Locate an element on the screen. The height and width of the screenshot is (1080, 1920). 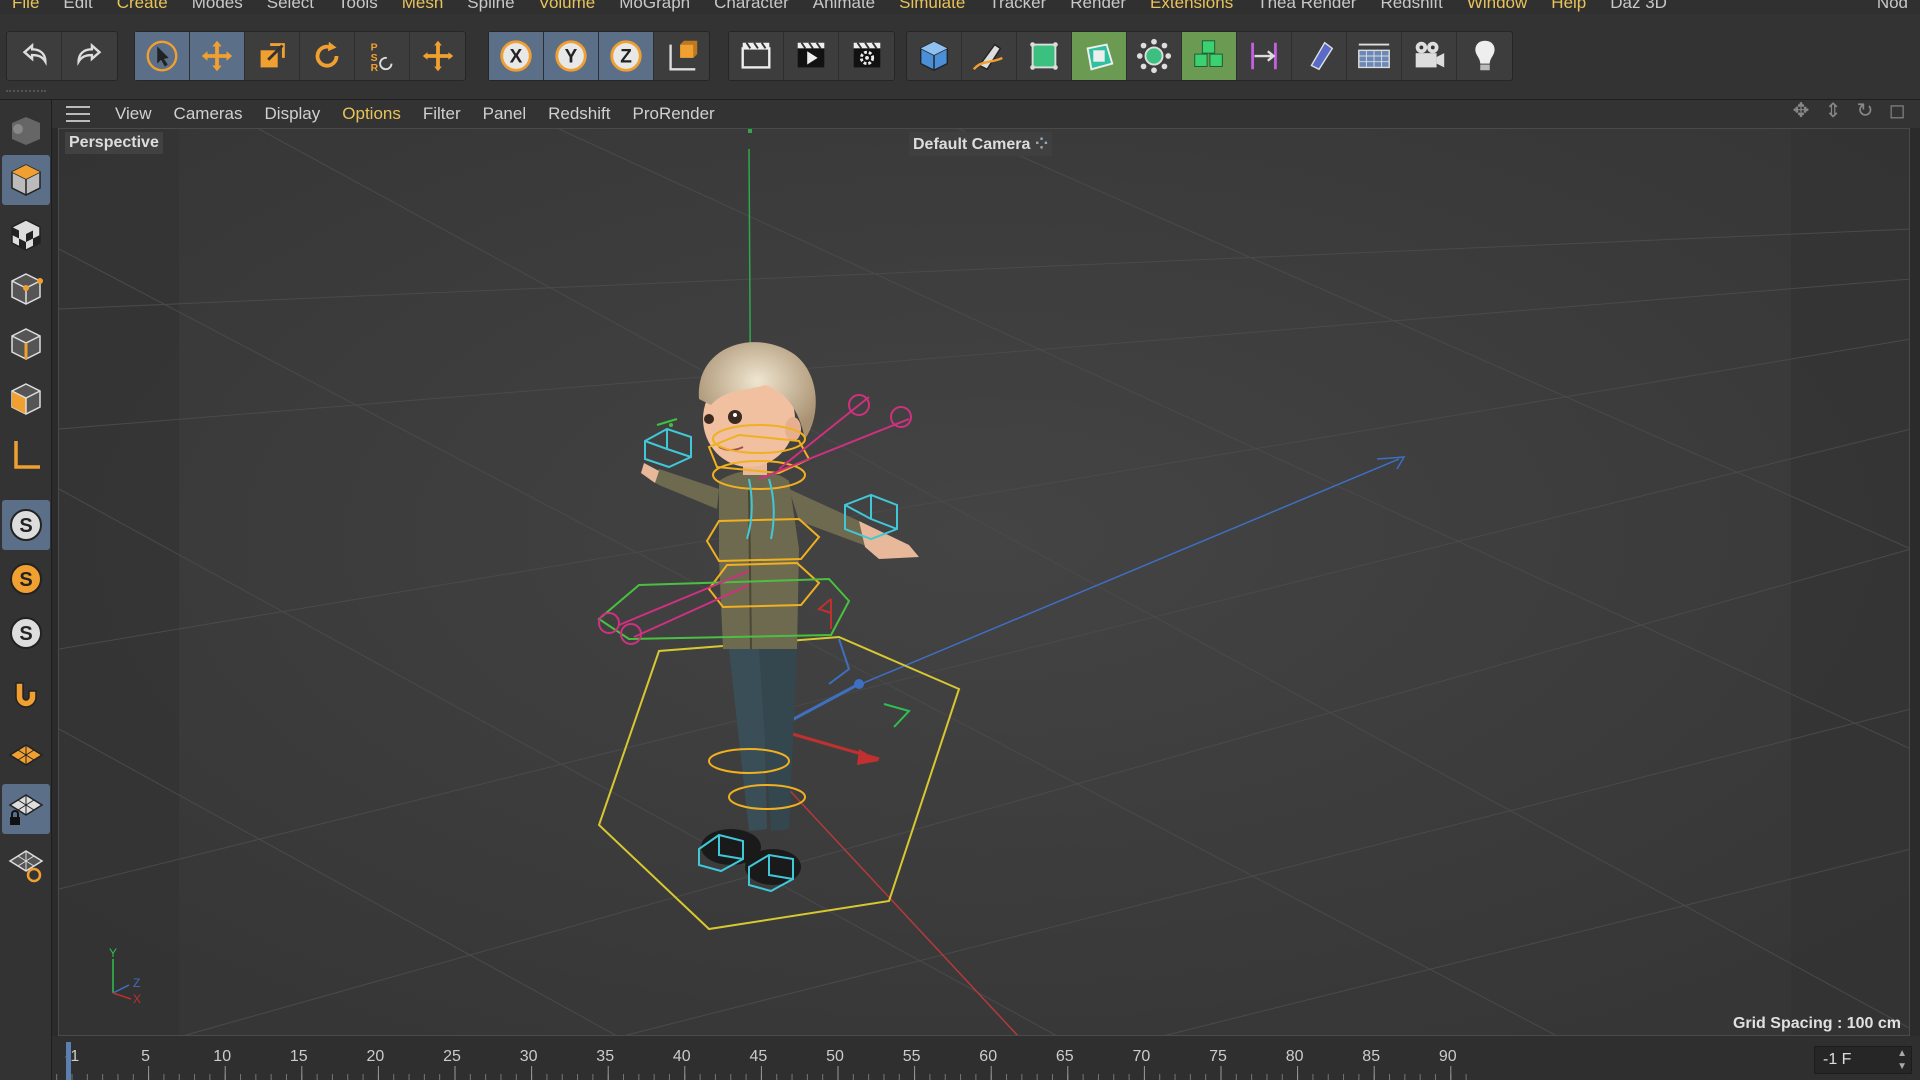
cubes-icon is located at coordinates (1208, 53).